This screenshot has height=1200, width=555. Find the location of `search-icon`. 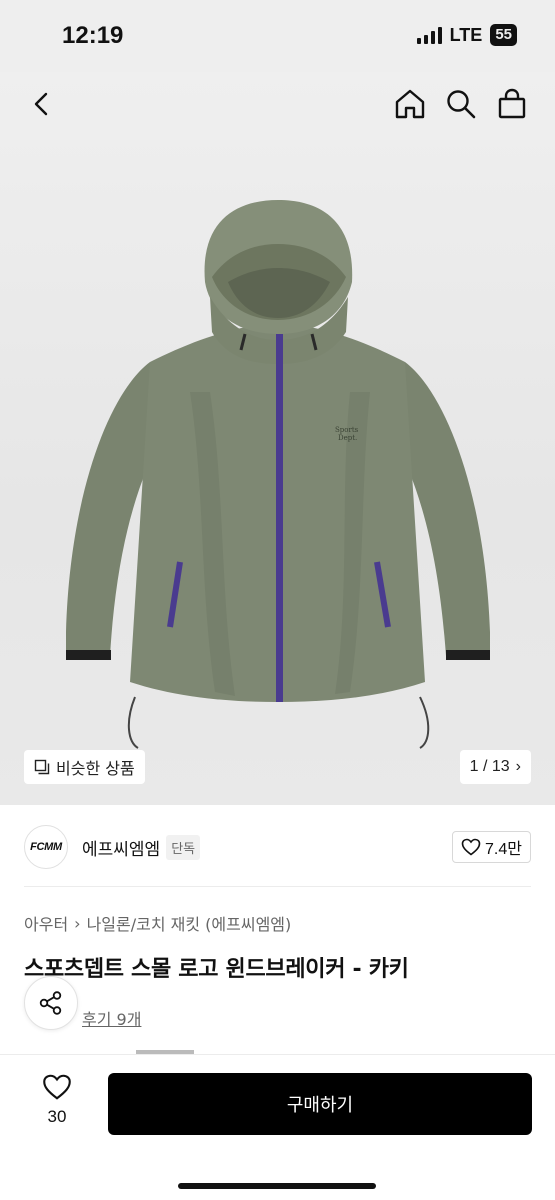

search-icon is located at coordinates (461, 104).